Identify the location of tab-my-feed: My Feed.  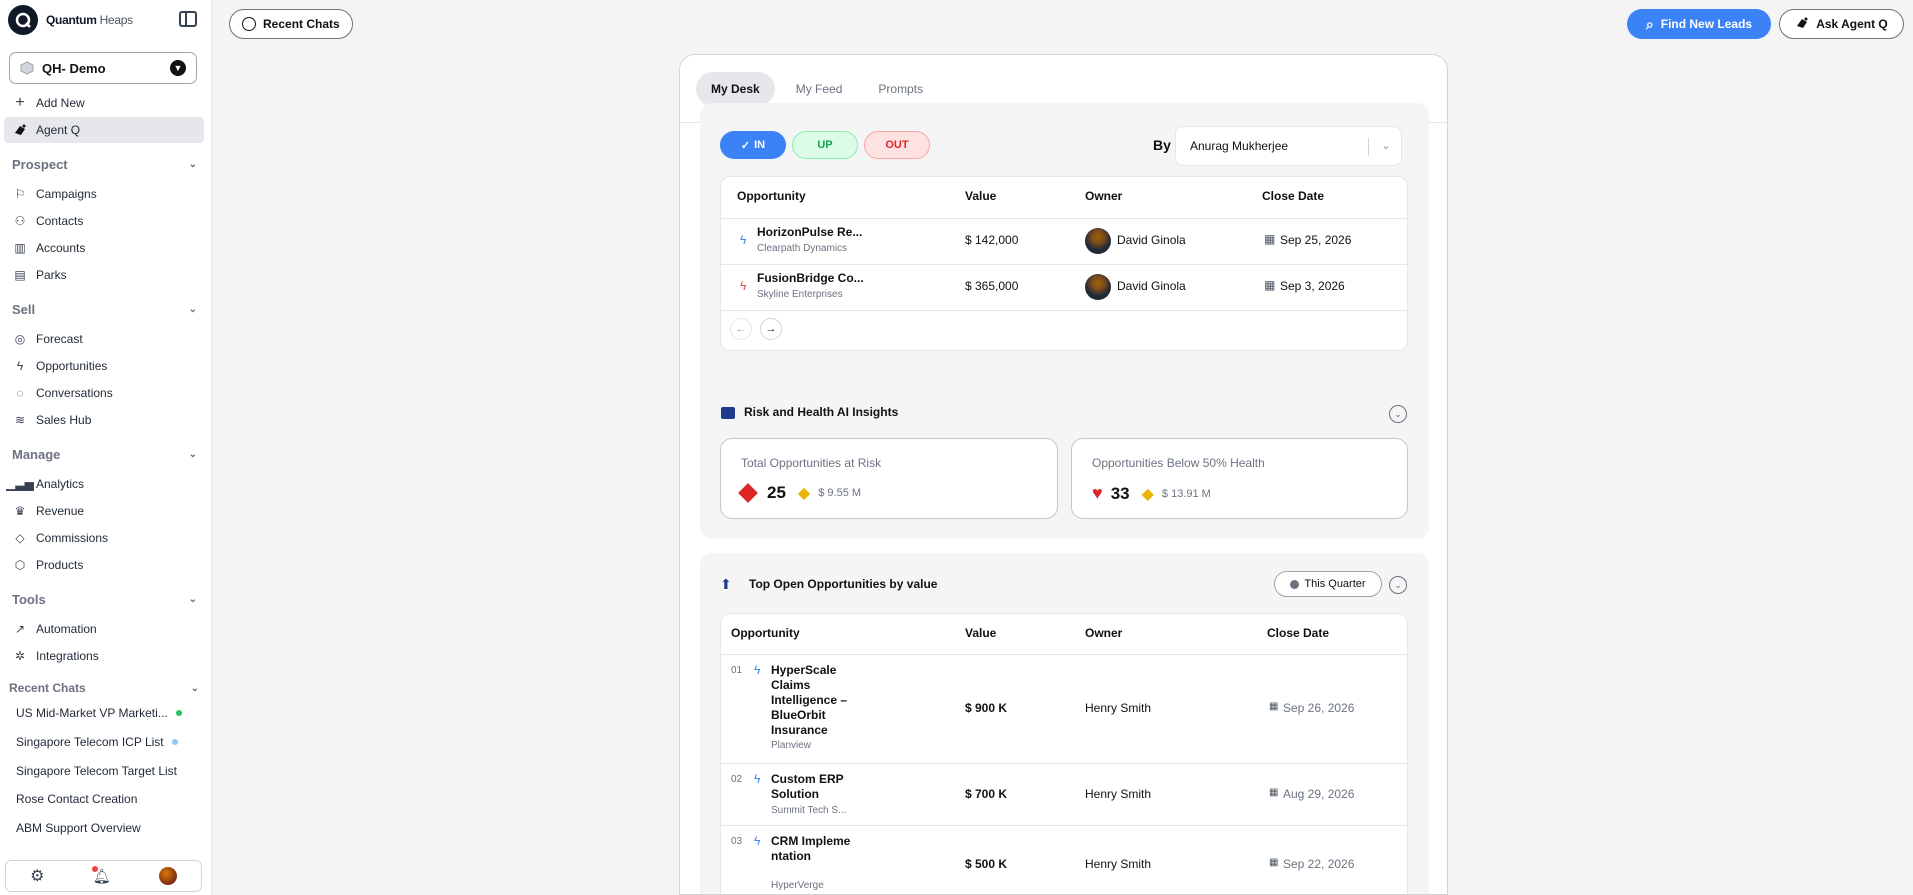
(819, 89).